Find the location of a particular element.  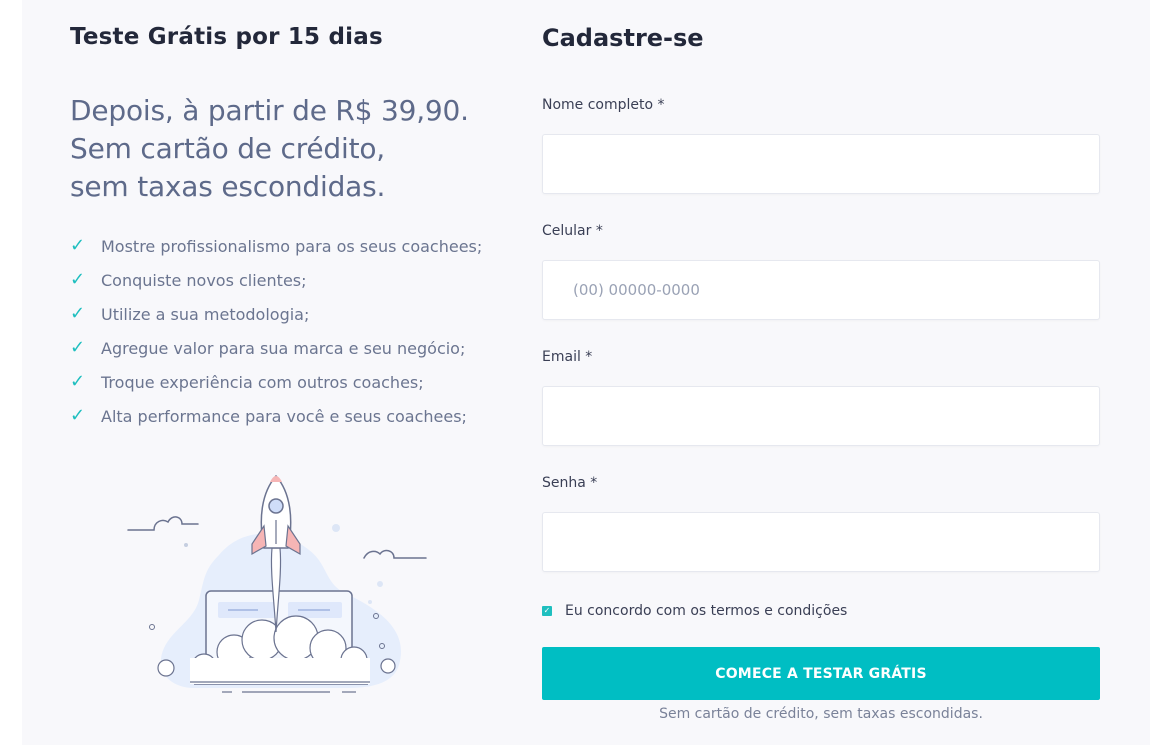

email-input is located at coordinates (821, 416).